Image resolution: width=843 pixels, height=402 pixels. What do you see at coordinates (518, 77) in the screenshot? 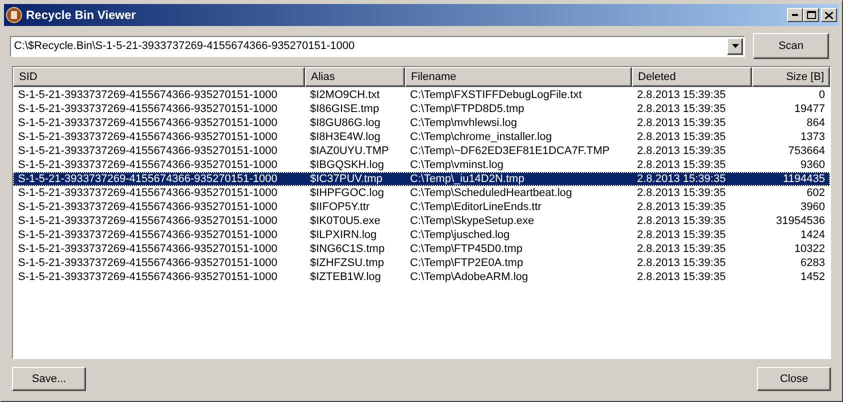
I see `column-header: Filename` at bounding box center [518, 77].